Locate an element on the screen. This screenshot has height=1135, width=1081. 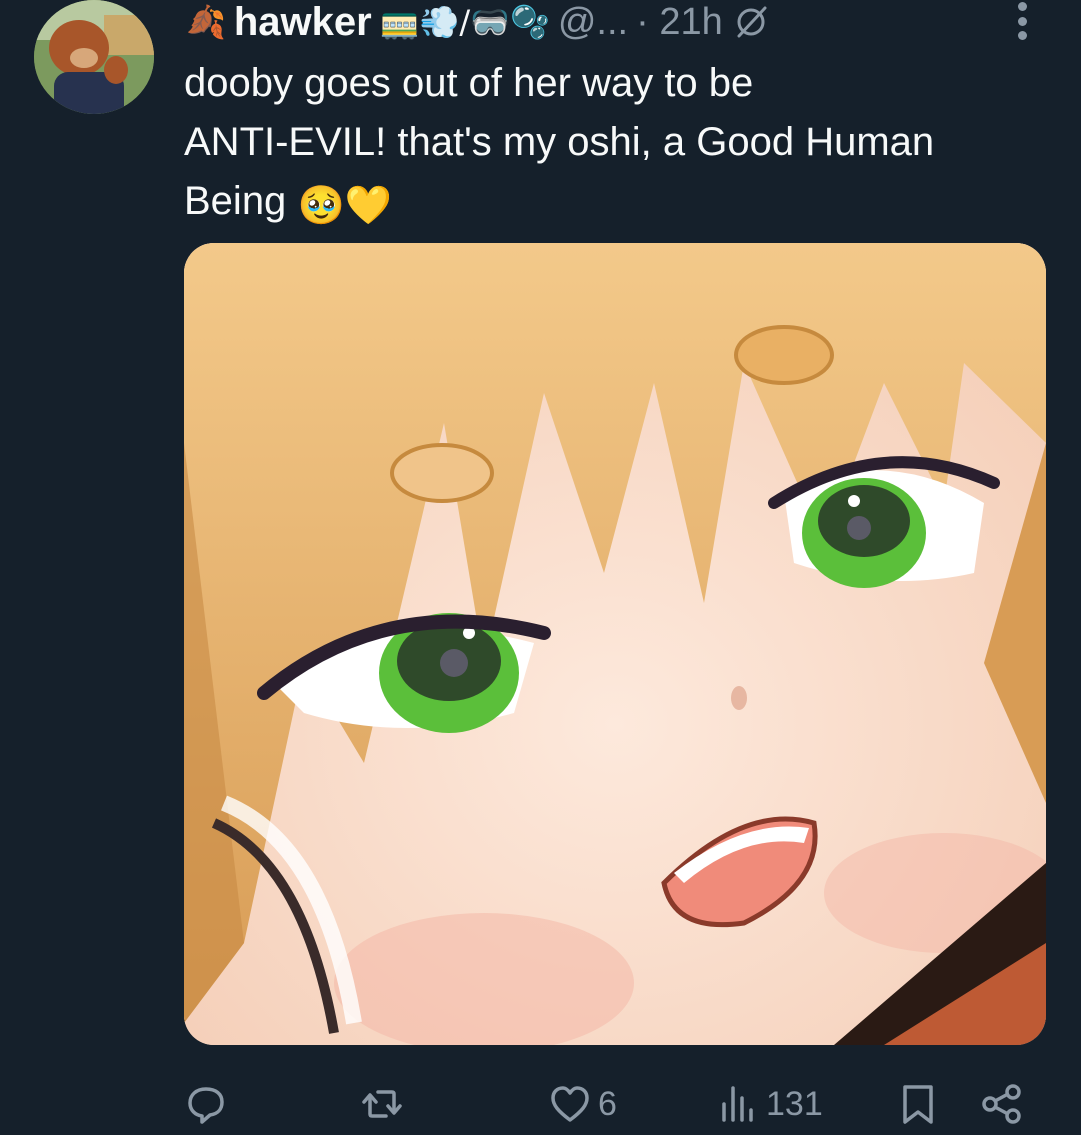
share-icon is located at coordinates (1001, 1104).